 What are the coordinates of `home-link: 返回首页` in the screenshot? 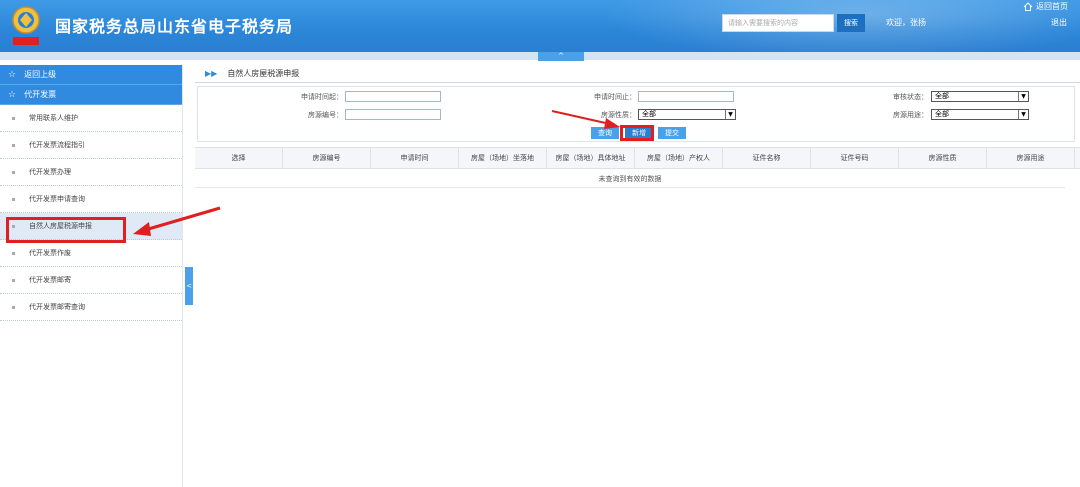 It's located at (1045, 6).